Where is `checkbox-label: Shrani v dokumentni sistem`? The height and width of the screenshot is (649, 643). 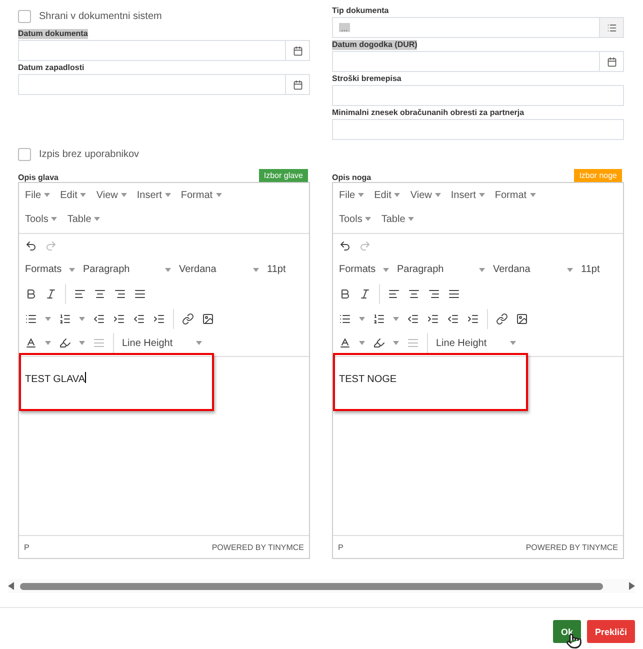 checkbox-label: Shrani v dokumentni sistem is located at coordinates (100, 16).